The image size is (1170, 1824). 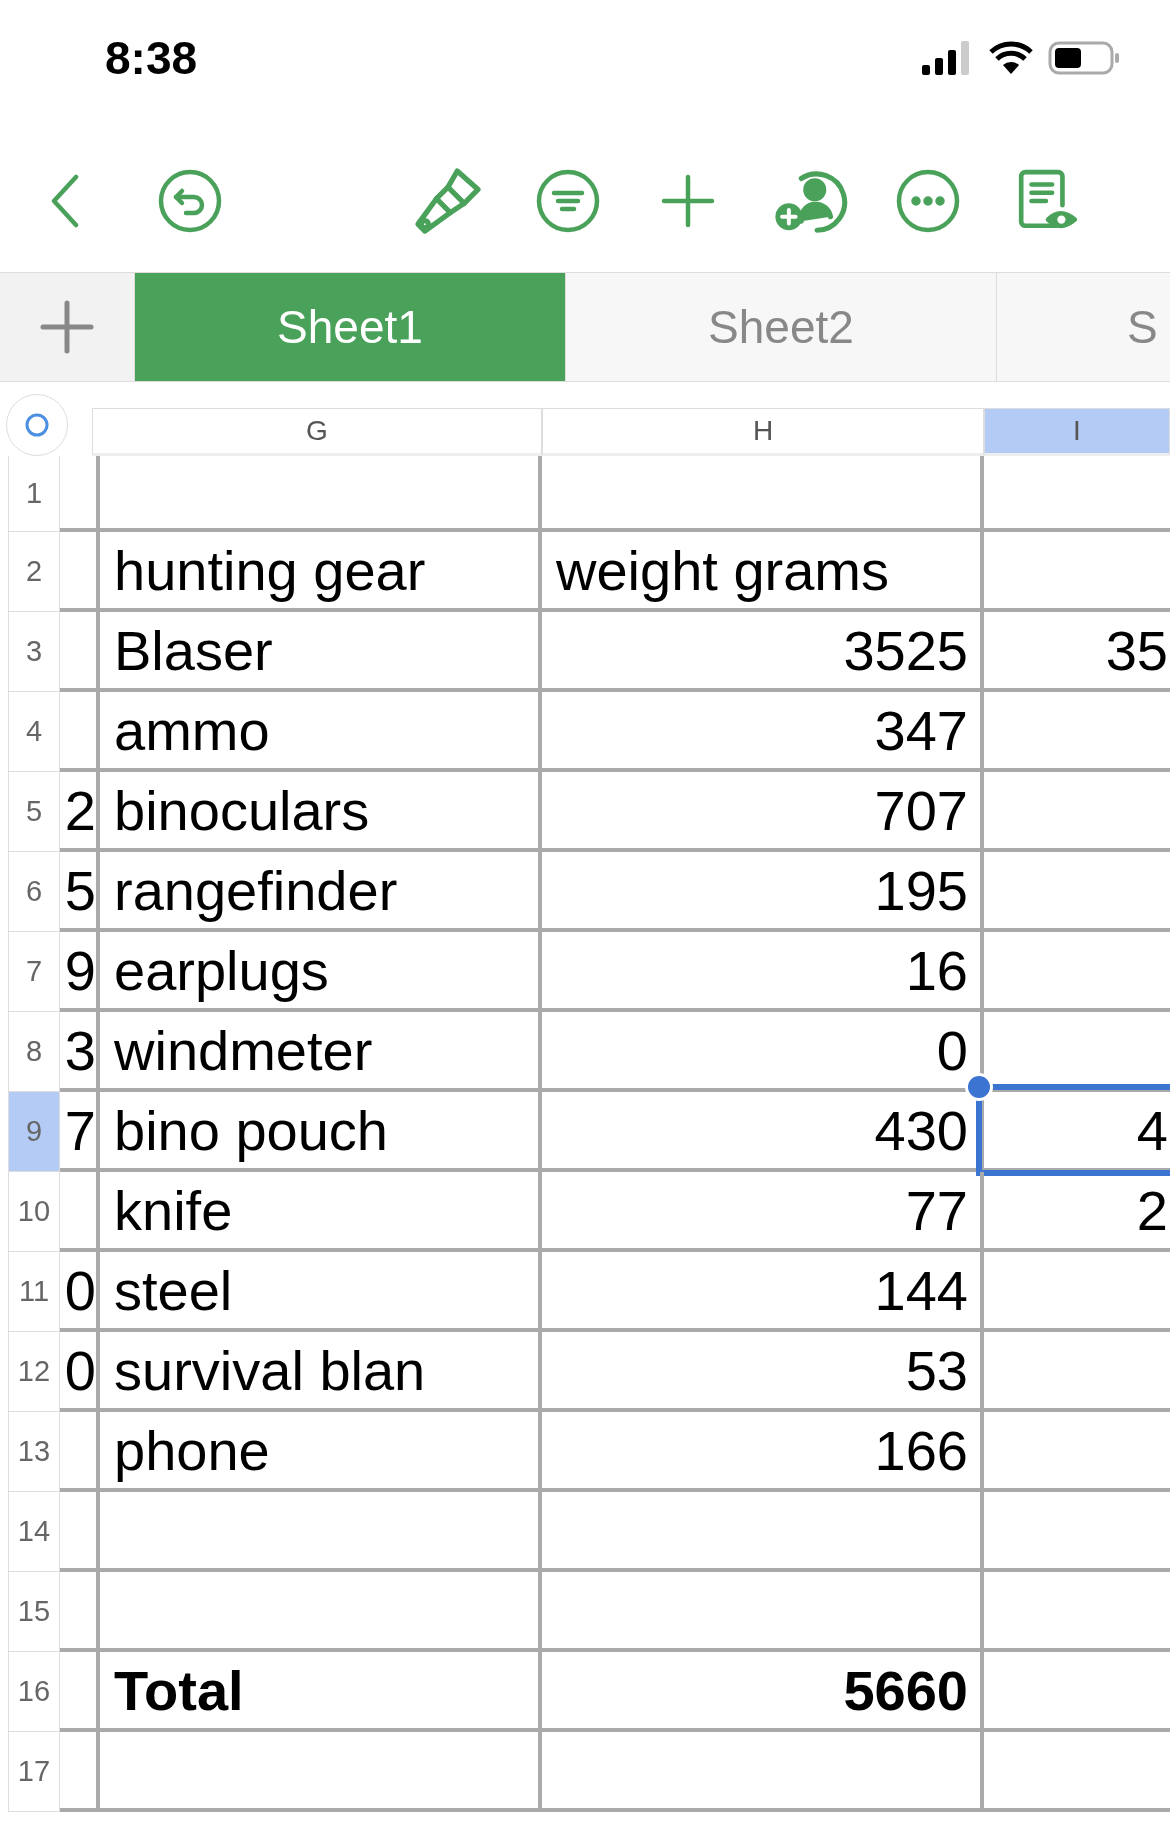 I want to click on row-number: 3, so click(x=34, y=652).